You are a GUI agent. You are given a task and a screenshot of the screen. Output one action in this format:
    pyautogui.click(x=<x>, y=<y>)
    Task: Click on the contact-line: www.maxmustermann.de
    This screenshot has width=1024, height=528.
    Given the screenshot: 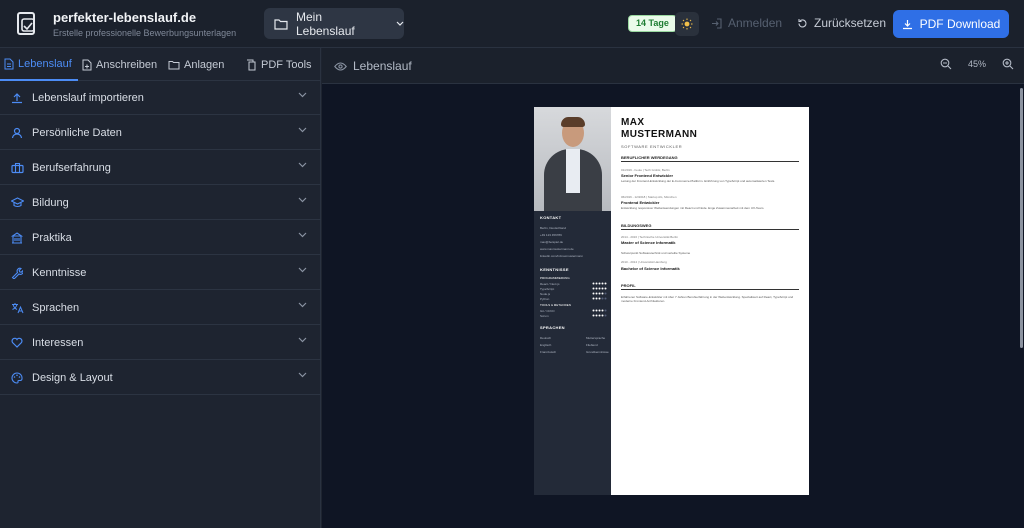 What is the action you would take?
    pyautogui.click(x=557, y=249)
    